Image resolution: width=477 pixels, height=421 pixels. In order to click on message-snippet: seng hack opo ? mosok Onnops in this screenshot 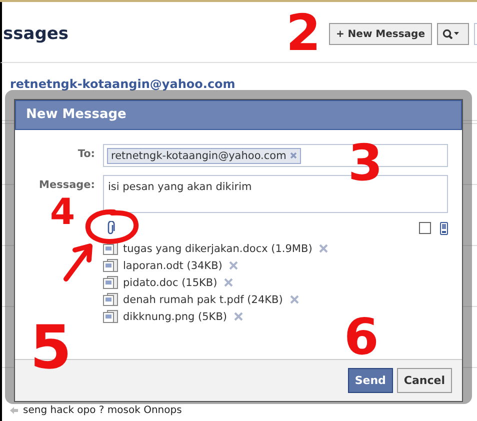, I will do `click(102, 410)`.